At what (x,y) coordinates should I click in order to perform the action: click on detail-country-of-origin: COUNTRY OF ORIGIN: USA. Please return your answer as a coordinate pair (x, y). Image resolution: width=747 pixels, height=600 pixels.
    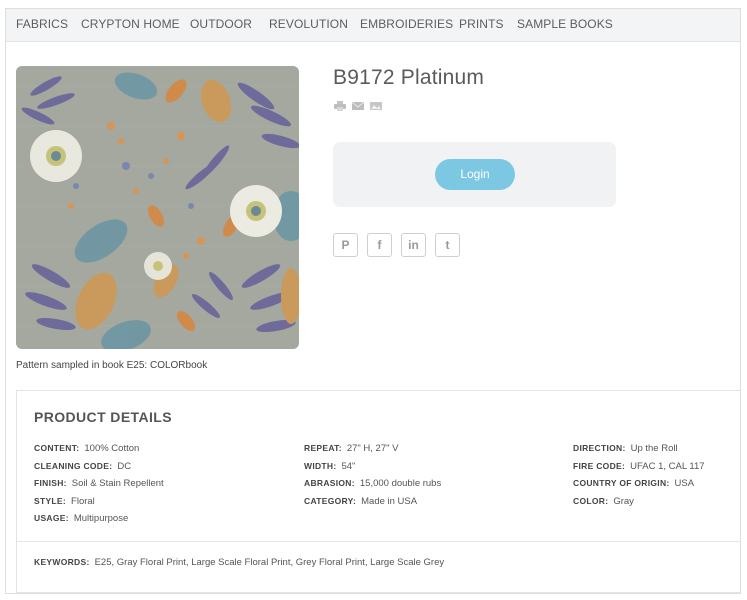
    Looking at the image, I should click on (634, 483).